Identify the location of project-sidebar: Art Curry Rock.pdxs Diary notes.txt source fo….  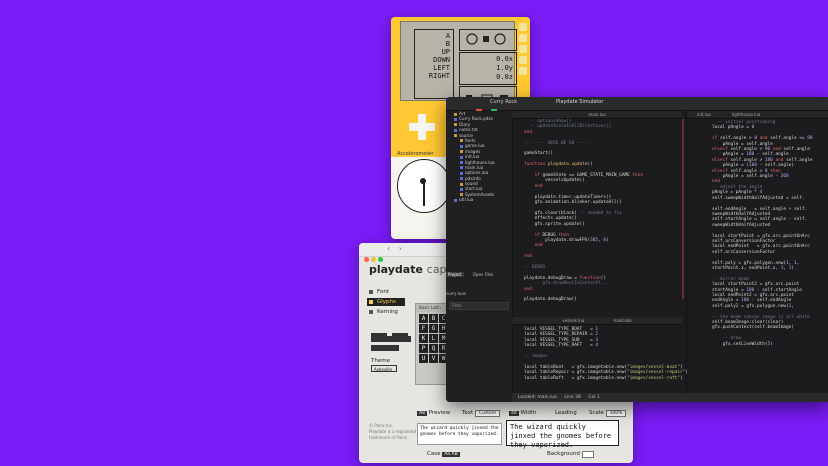
(479, 256).